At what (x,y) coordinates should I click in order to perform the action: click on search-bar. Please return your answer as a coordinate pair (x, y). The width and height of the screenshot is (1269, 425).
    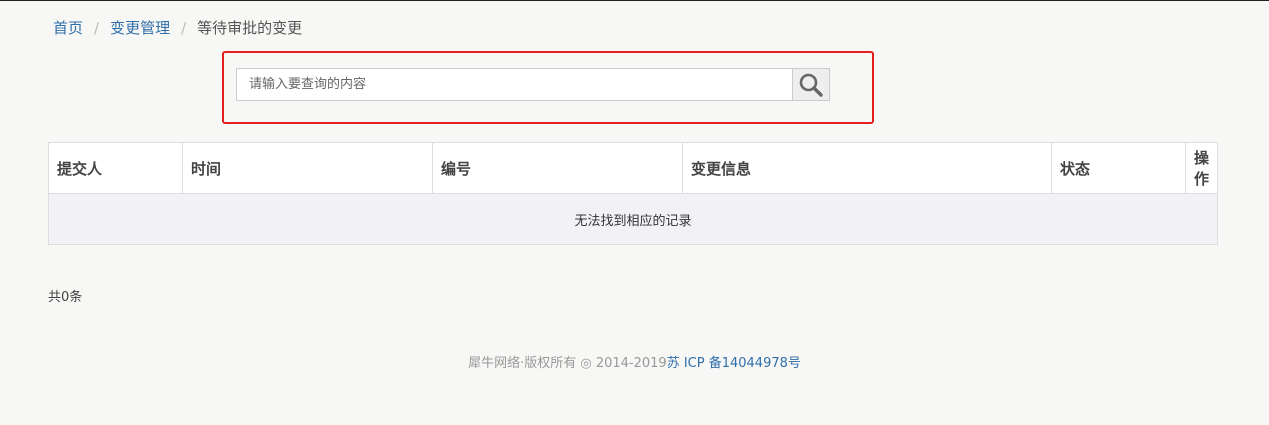
    Looking at the image, I should click on (533, 84).